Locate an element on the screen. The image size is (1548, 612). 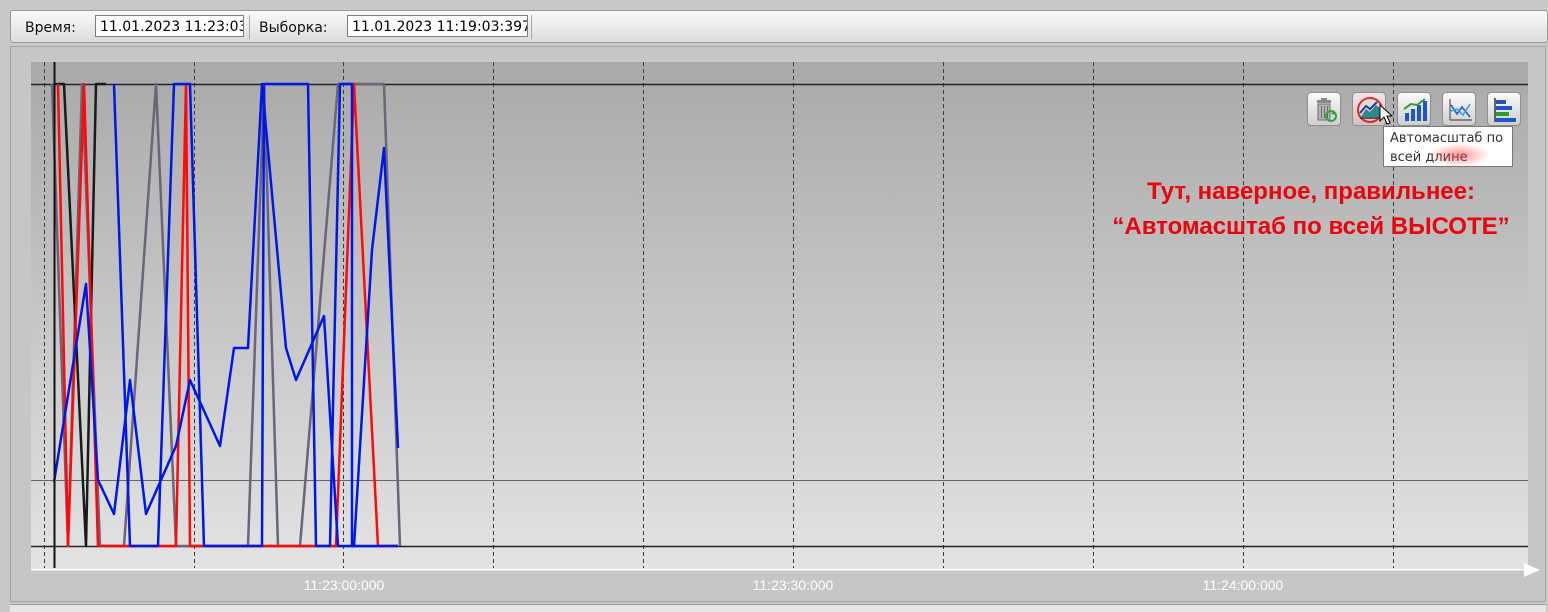
line-chart-icon is located at coordinates (1460, 110).